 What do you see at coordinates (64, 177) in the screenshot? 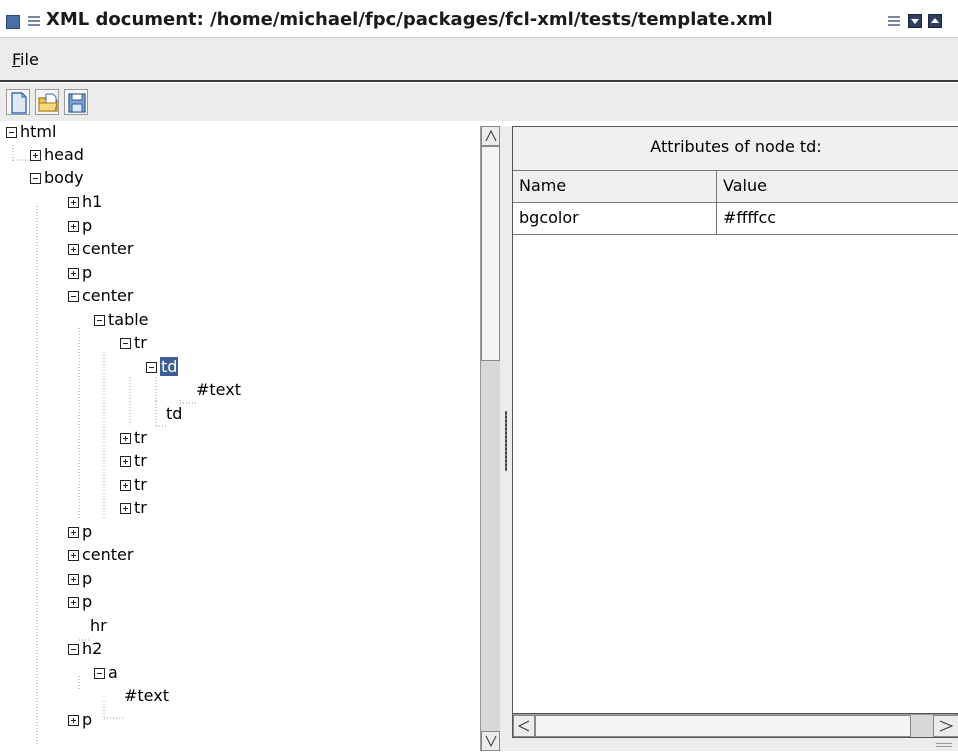
I see `tree-node-label: body` at bounding box center [64, 177].